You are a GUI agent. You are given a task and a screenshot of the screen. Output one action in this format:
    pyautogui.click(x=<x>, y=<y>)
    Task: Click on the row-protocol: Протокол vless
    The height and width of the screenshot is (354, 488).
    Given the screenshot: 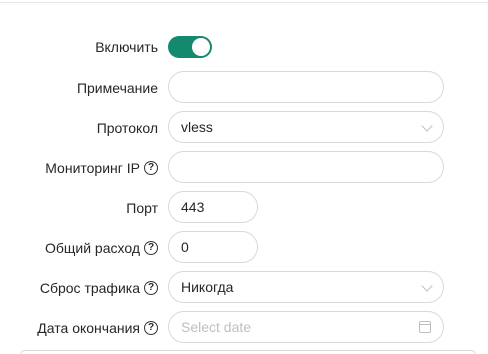 What is the action you would take?
    pyautogui.click(x=244, y=128)
    